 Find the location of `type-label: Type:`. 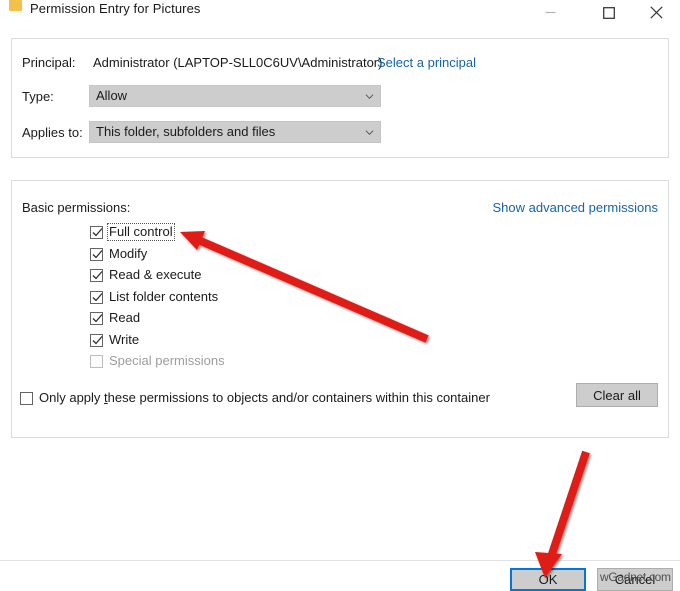

type-label: Type: is located at coordinates (38, 96).